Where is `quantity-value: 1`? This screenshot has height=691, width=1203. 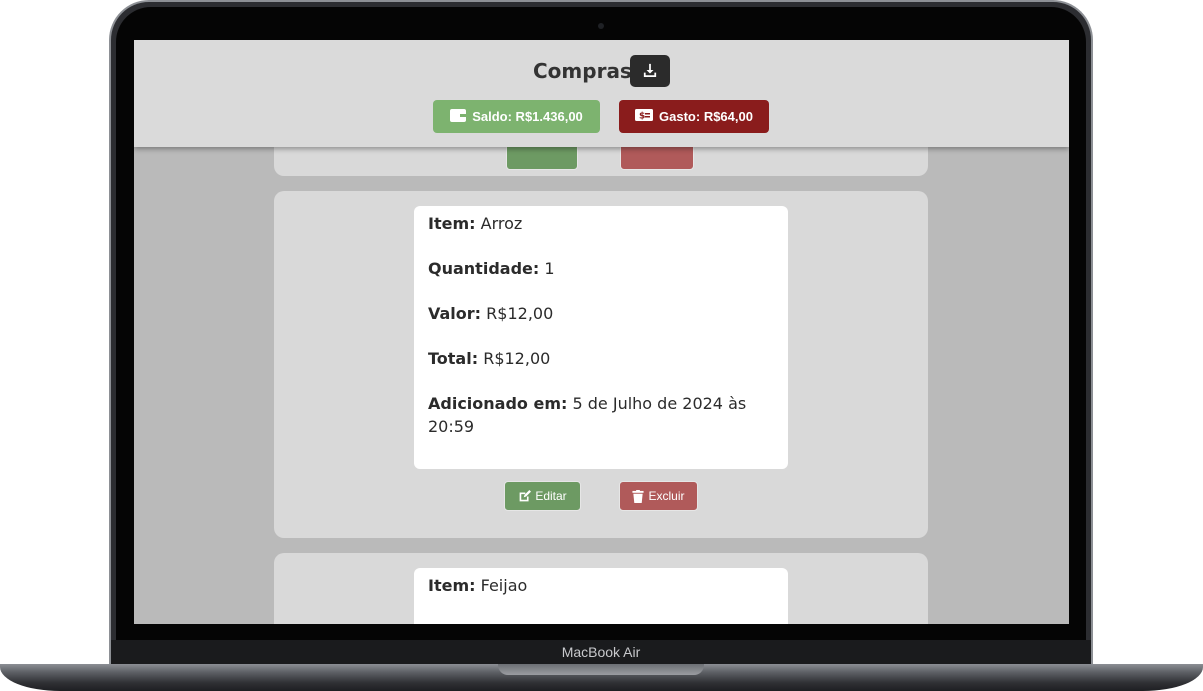 quantity-value: 1 is located at coordinates (549, 268).